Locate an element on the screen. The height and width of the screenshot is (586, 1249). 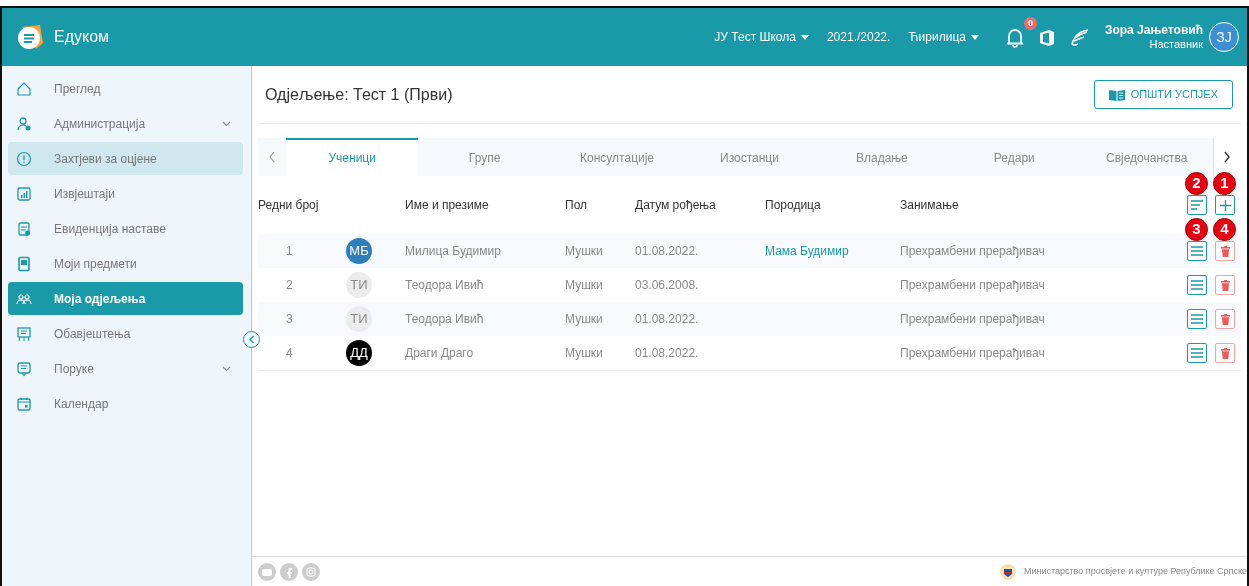
table-cell-text: Драги Драго is located at coordinates (440, 353).